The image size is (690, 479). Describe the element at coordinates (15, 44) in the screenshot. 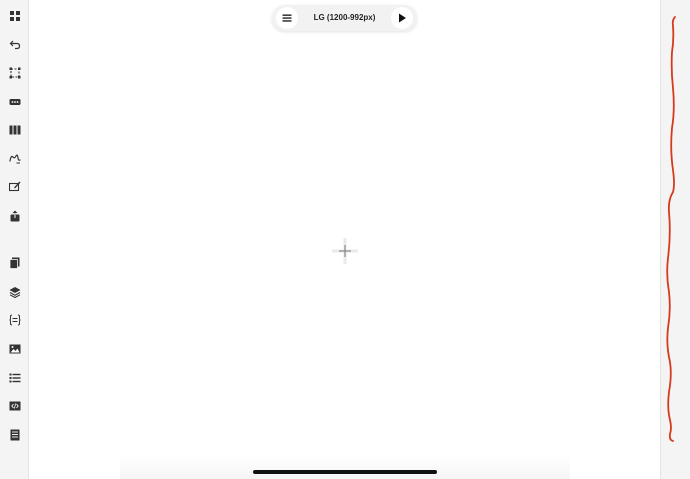

I see `undo-icon` at that location.